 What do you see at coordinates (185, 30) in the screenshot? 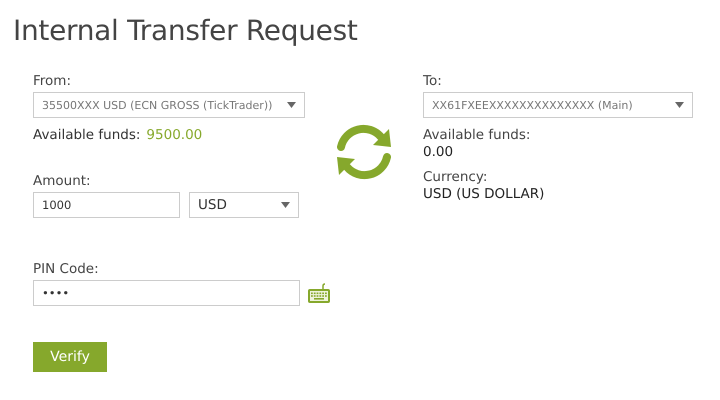
I see `page-title: Internal Transfer Request` at bounding box center [185, 30].